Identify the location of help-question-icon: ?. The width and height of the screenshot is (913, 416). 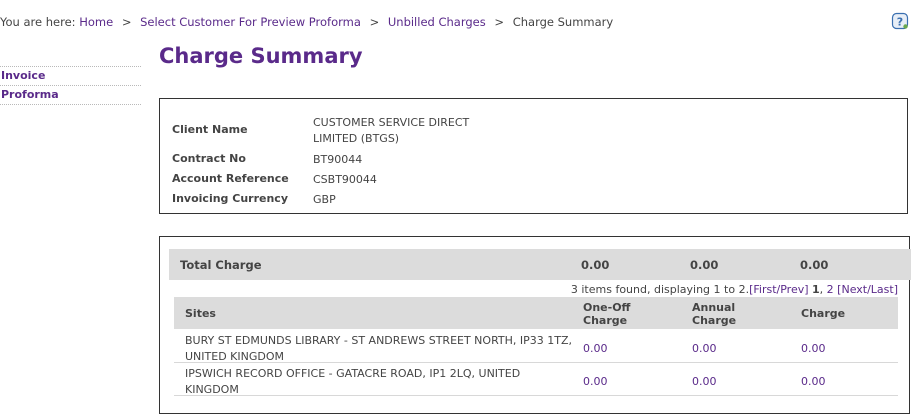
(900, 21).